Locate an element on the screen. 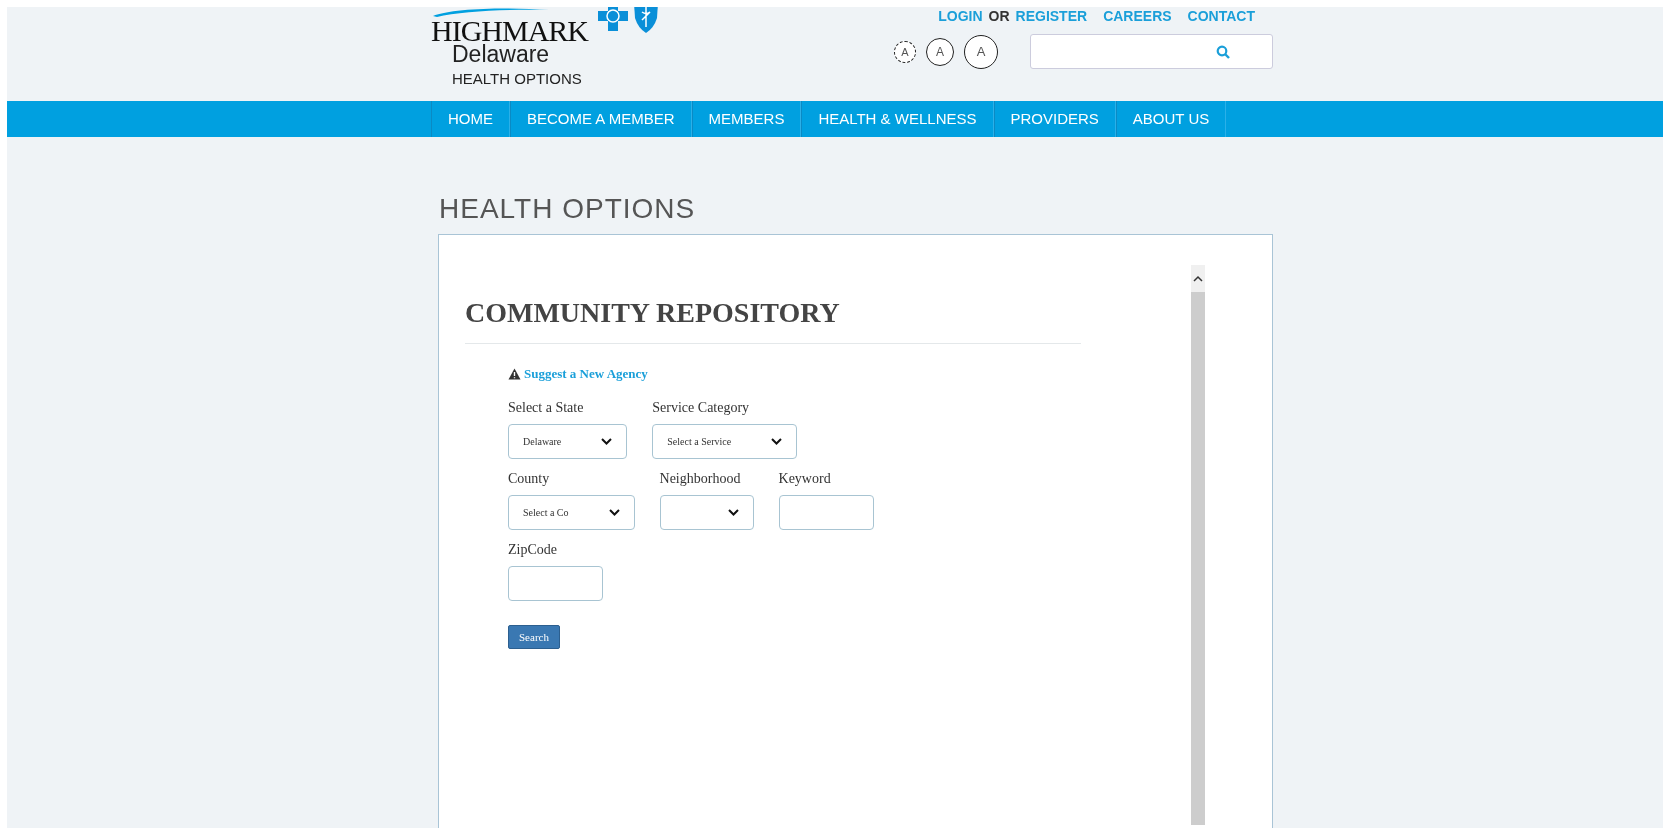 The width and height of the screenshot is (1663, 828). field-label: ZipCode is located at coordinates (533, 550).